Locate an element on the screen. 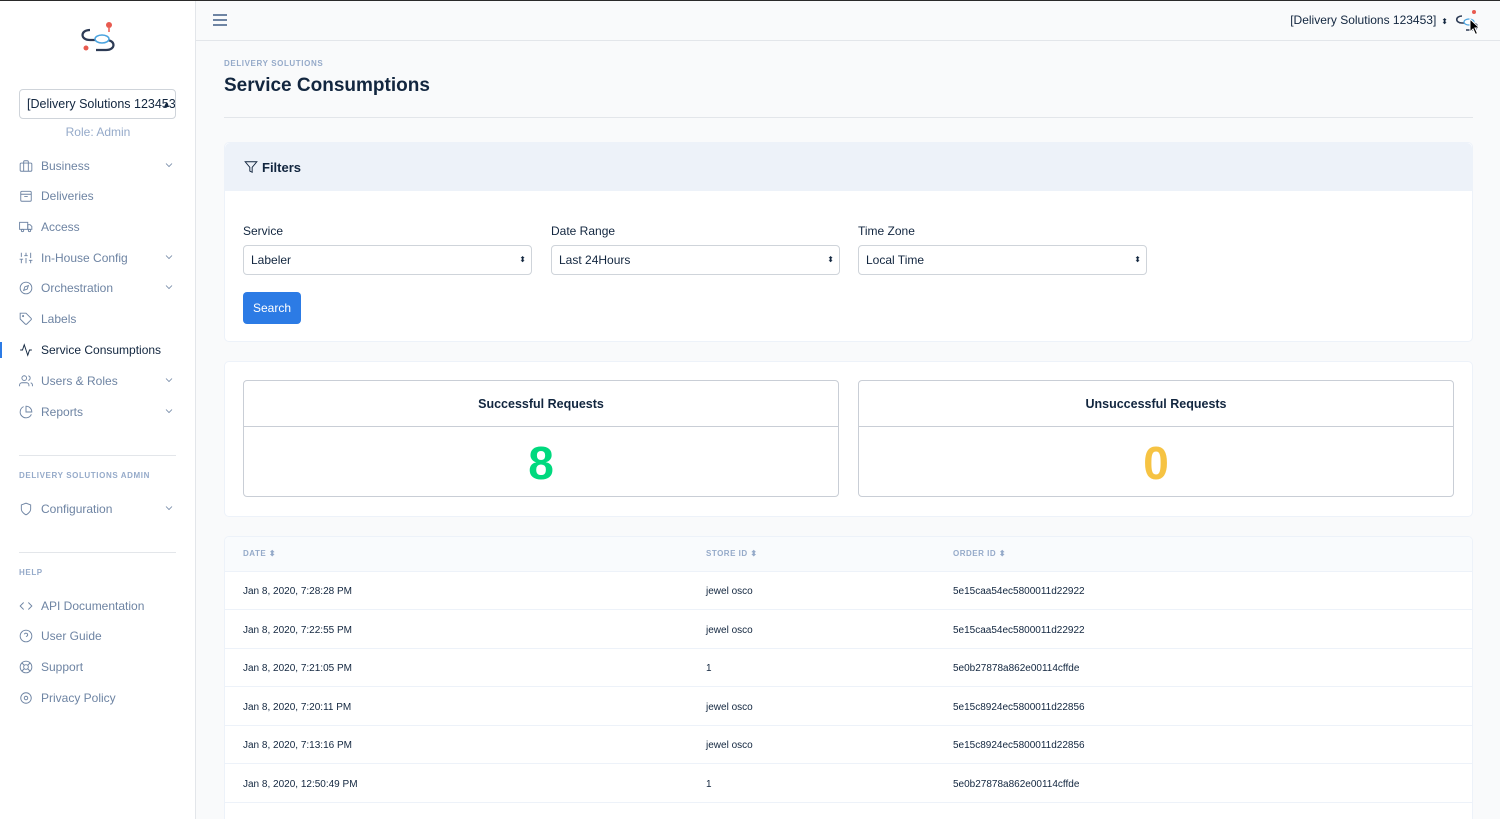 This screenshot has width=1500, height=819. column-header-store-id: STORE ID ⬍ is located at coordinates (732, 553).